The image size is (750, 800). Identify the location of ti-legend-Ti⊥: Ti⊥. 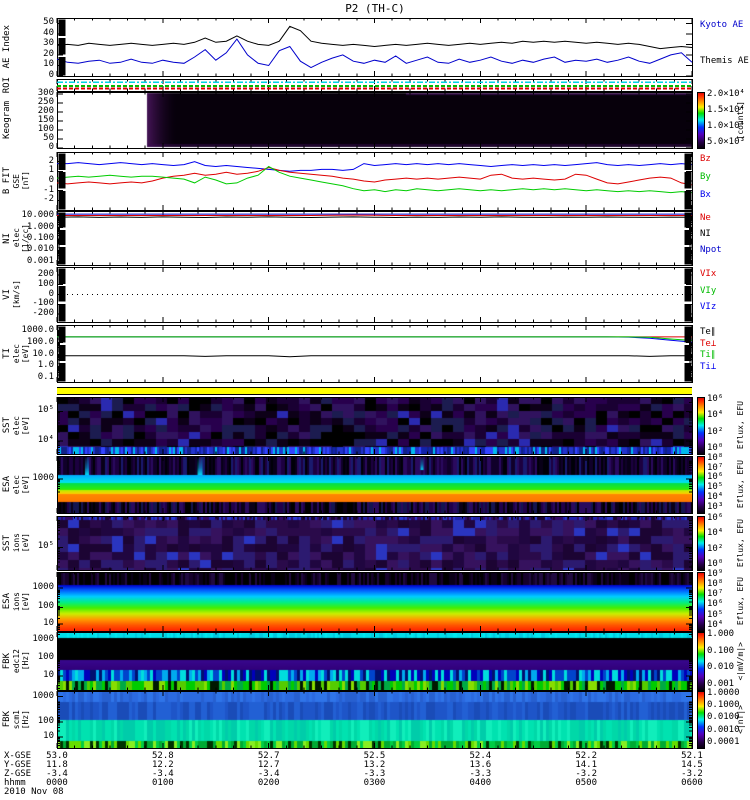
(708, 367).